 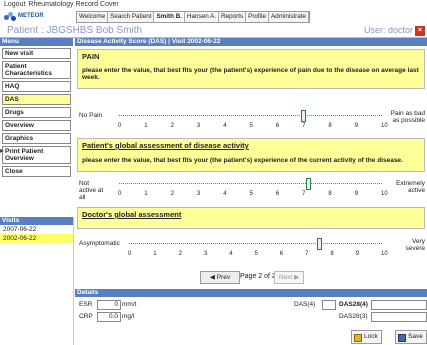 I want to click on crp-label: CRP, so click(x=86, y=316).